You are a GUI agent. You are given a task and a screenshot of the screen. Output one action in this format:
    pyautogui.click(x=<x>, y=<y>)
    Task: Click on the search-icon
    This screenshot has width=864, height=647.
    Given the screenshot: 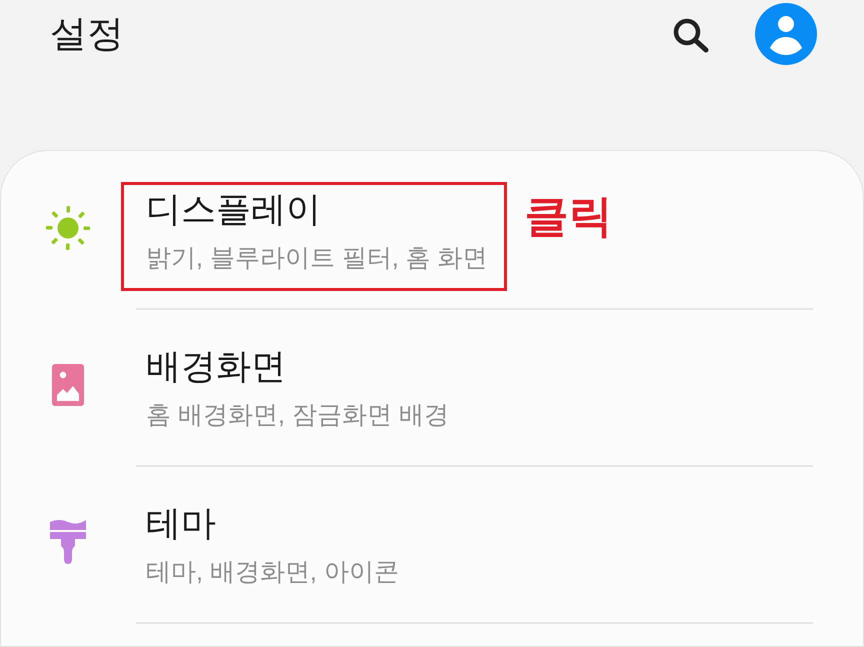 What is the action you would take?
    pyautogui.click(x=691, y=35)
    